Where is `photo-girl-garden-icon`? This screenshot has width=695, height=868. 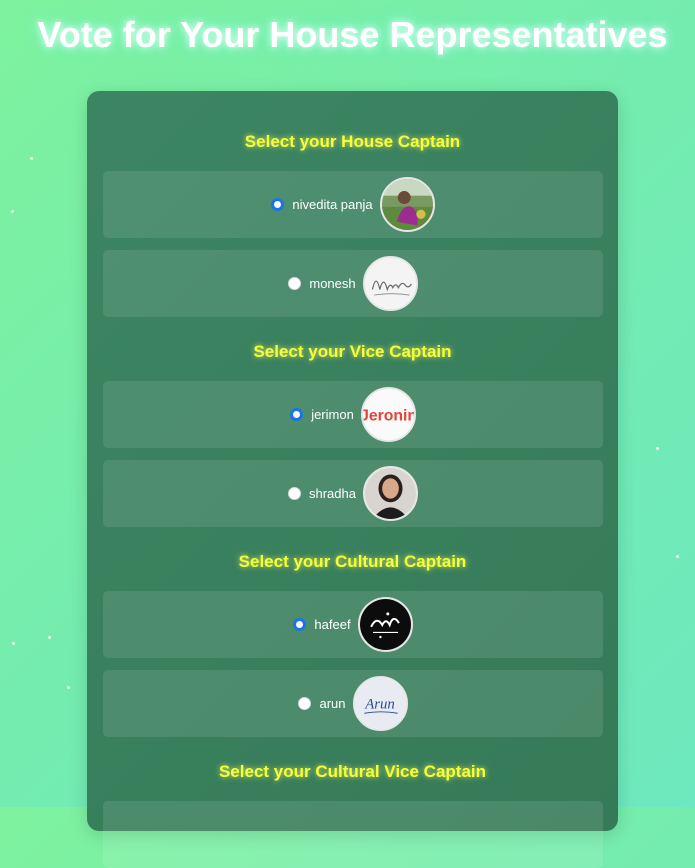 photo-girl-garden-icon is located at coordinates (407, 204).